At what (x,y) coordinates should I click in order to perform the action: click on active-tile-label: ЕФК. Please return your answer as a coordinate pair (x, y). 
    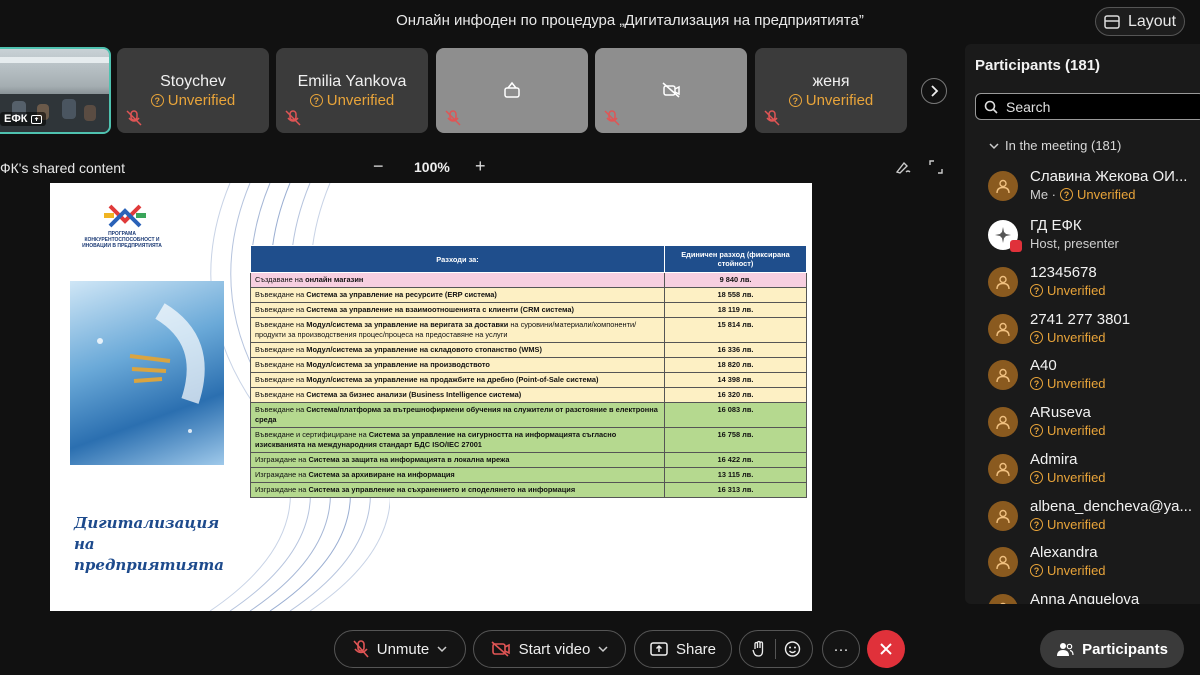
    Looking at the image, I should click on (16, 119).